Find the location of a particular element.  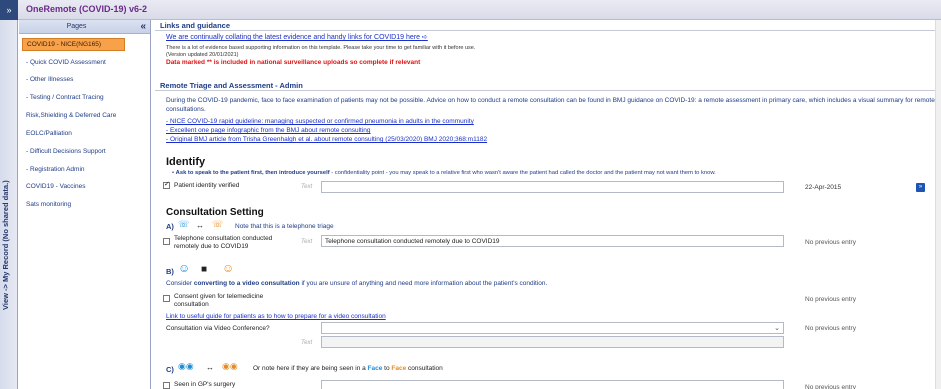

video-text-field is located at coordinates (552, 342).